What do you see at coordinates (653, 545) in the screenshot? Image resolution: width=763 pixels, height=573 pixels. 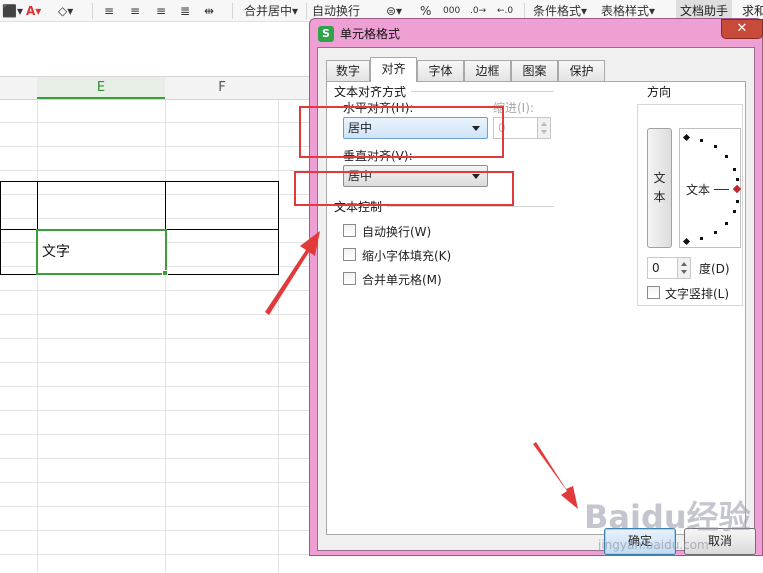 I see `watermark-url: jingyan.baidu.com` at bounding box center [653, 545].